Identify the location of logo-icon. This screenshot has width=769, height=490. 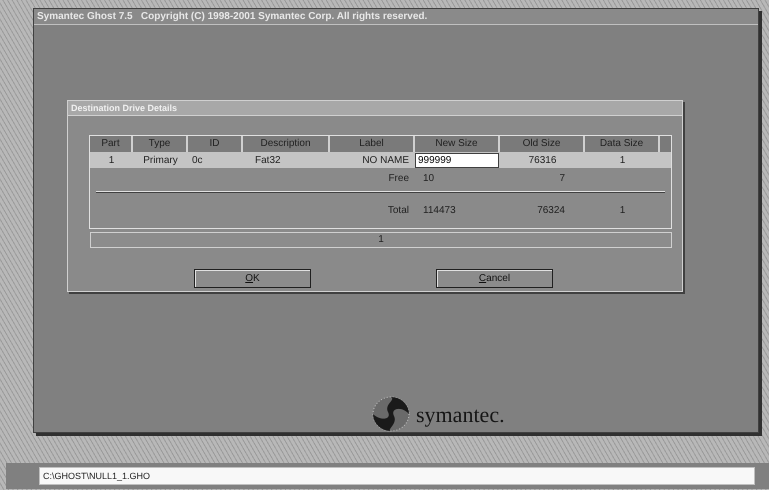
(391, 414).